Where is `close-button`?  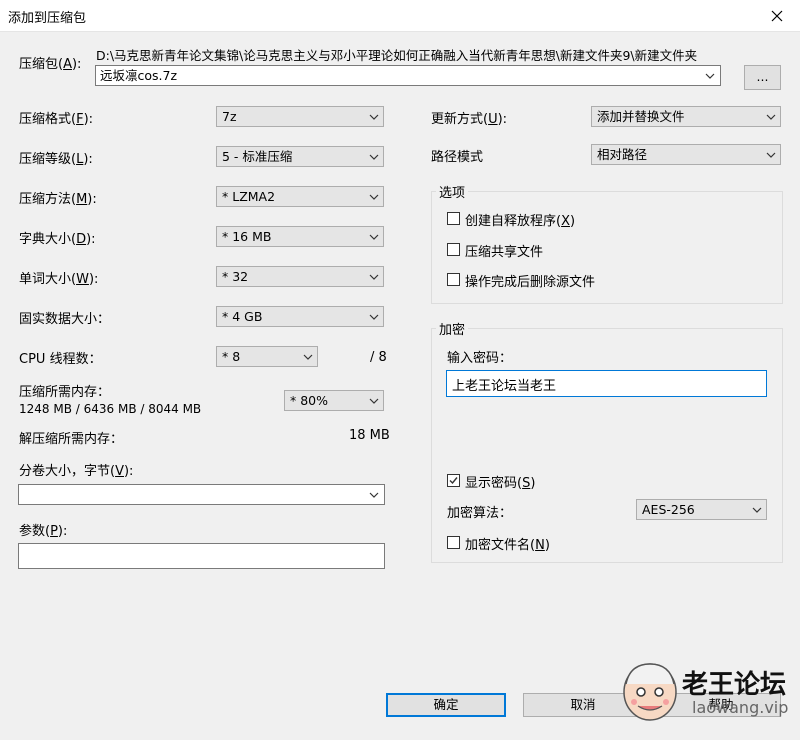 close-button is located at coordinates (777, 15).